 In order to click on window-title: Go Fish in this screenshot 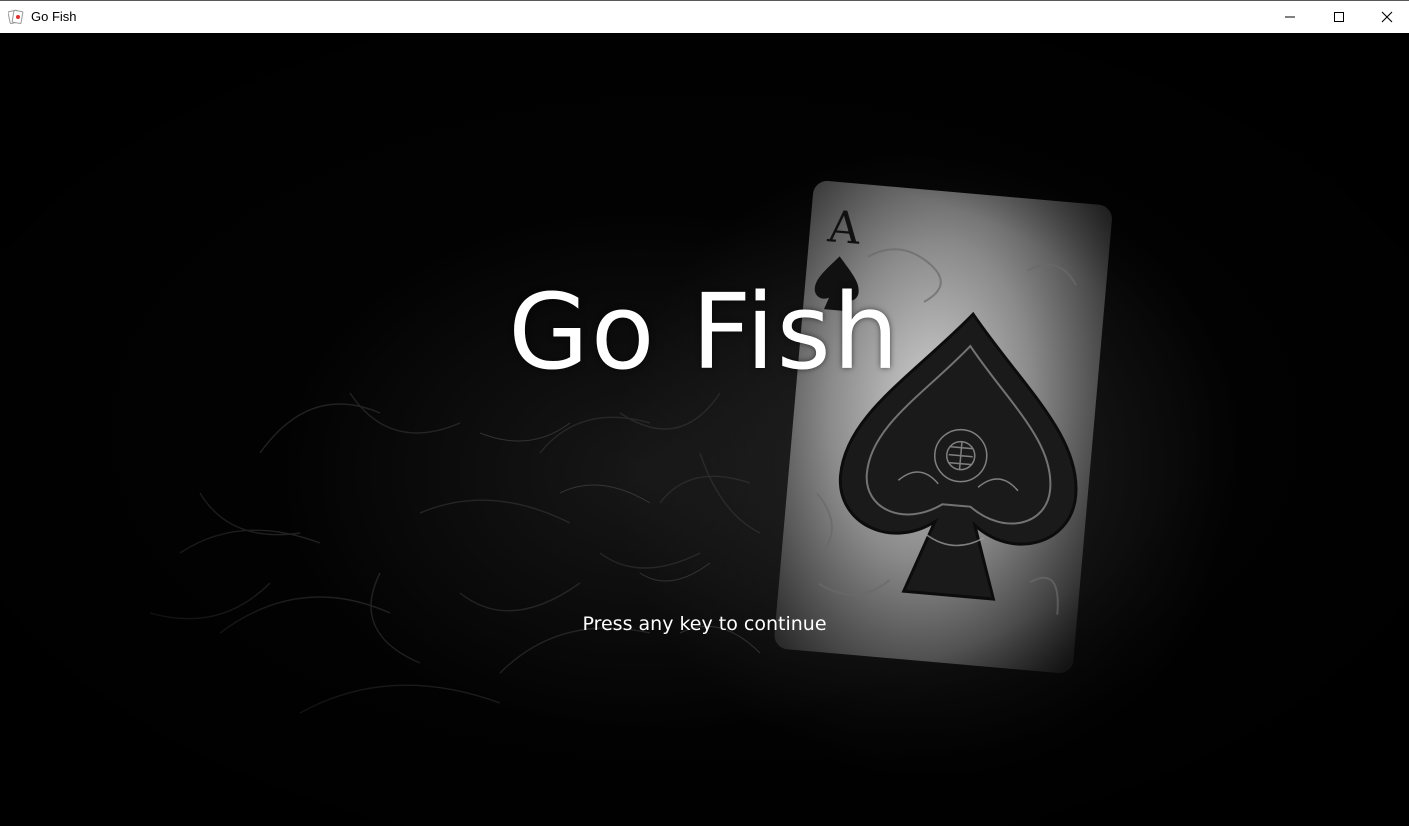, I will do `click(54, 16)`.